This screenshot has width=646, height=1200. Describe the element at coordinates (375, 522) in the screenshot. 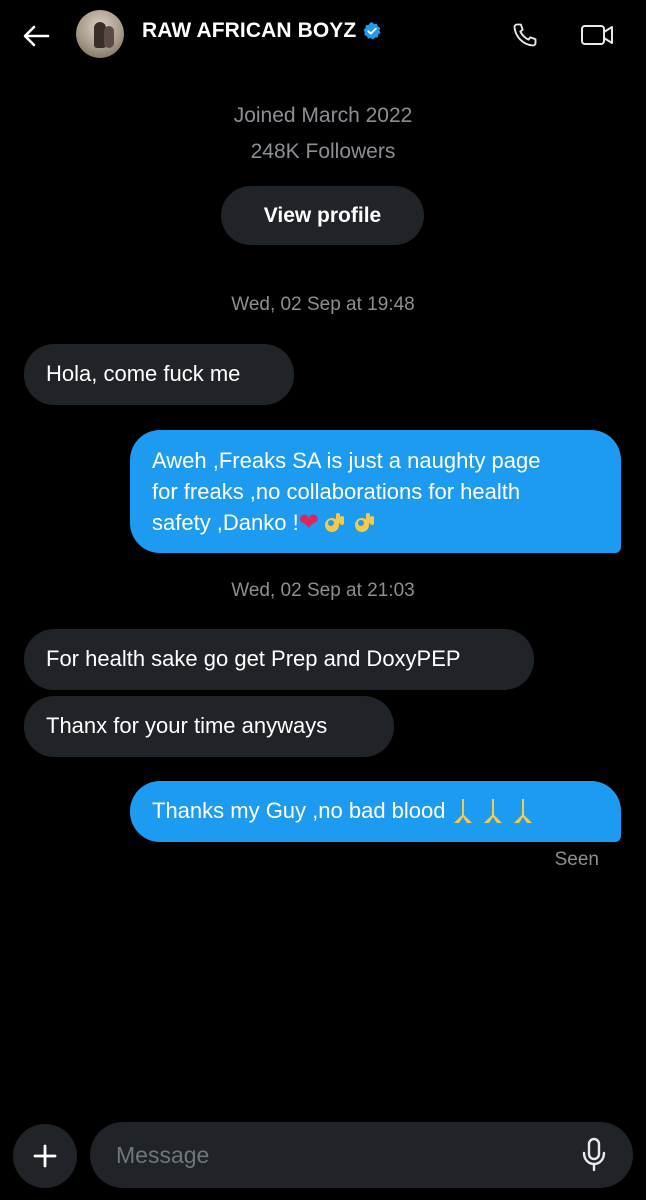

I see `message-text-line-group: safety ,Danko ! ❤` at that location.